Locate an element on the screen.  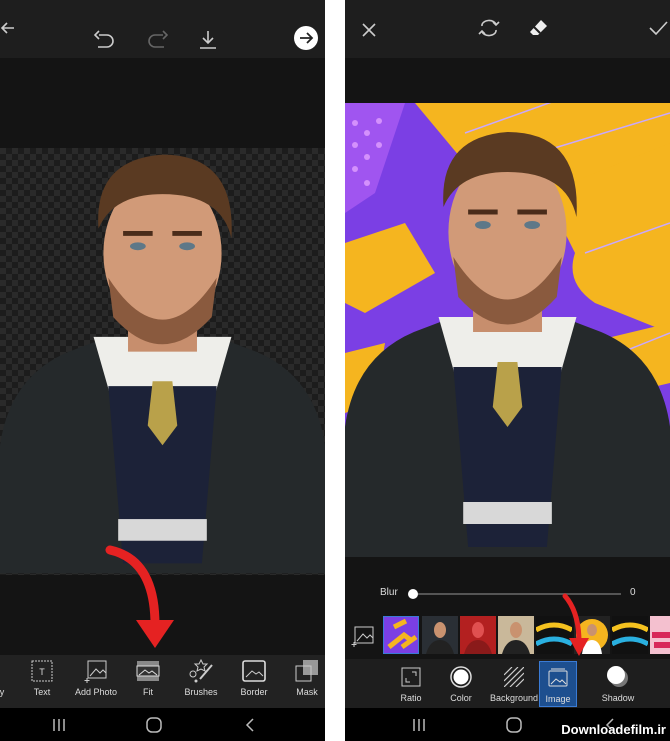
tool-text: T Text is located at coordinates (42, 678).